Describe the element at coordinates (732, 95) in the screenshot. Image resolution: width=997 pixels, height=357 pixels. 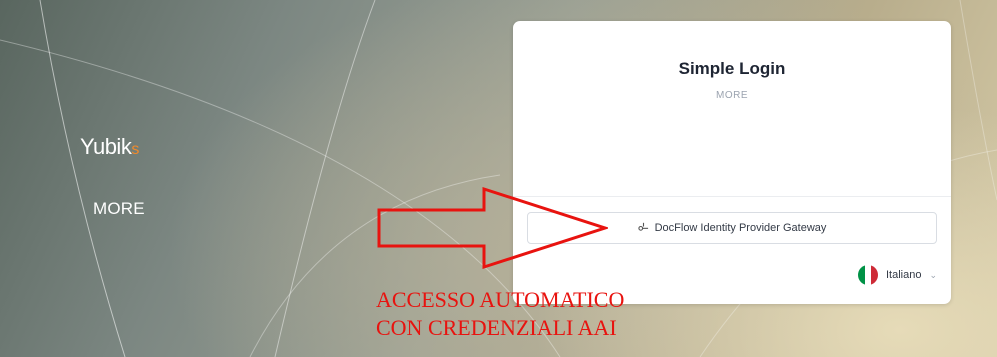
I see `login-subtitle: MORE` at that location.